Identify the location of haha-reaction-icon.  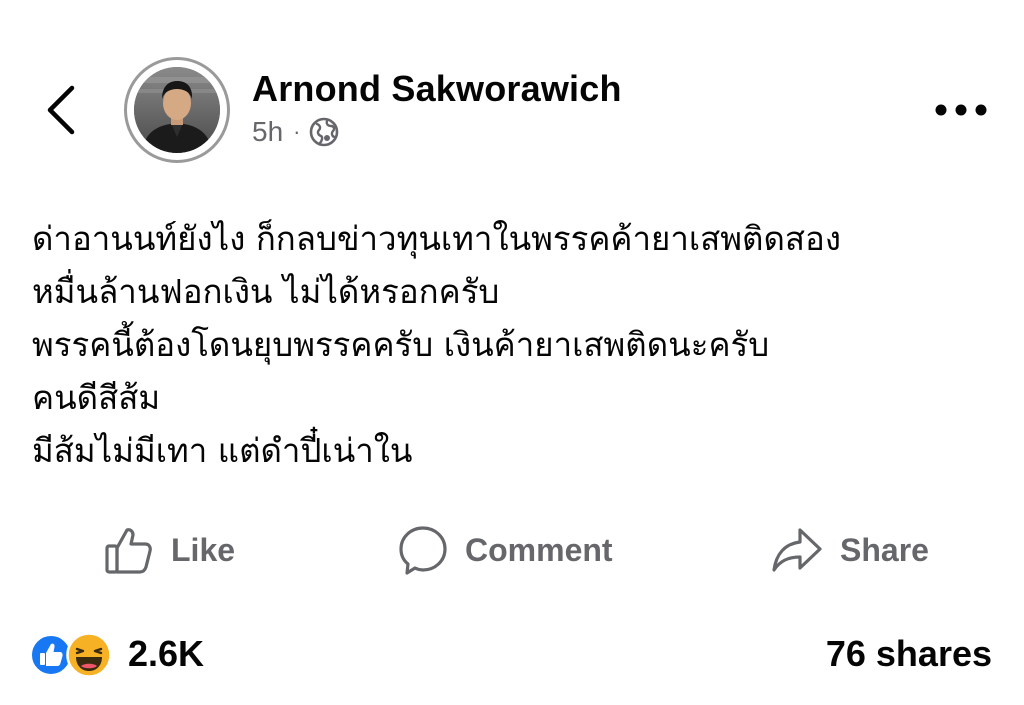
(89, 655).